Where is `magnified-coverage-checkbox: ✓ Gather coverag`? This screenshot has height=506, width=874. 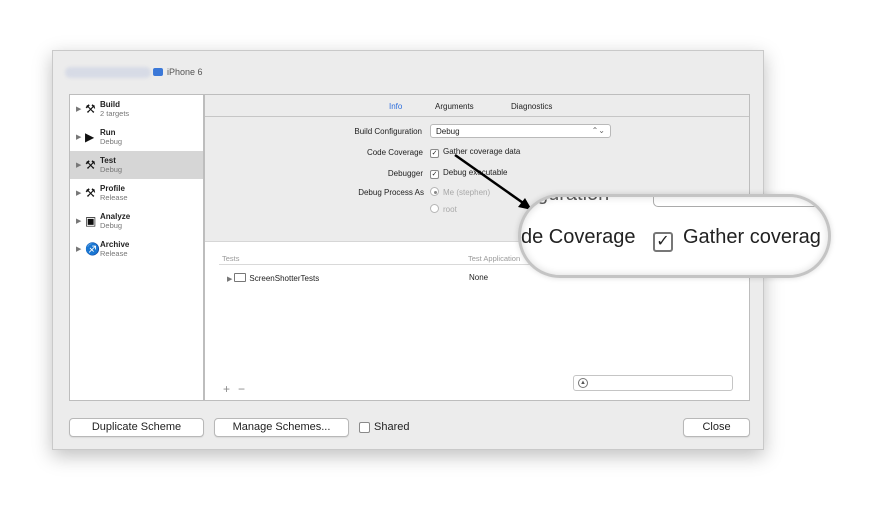
magnified-coverage-checkbox: ✓ Gather coverag is located at coordinates (737, 239).